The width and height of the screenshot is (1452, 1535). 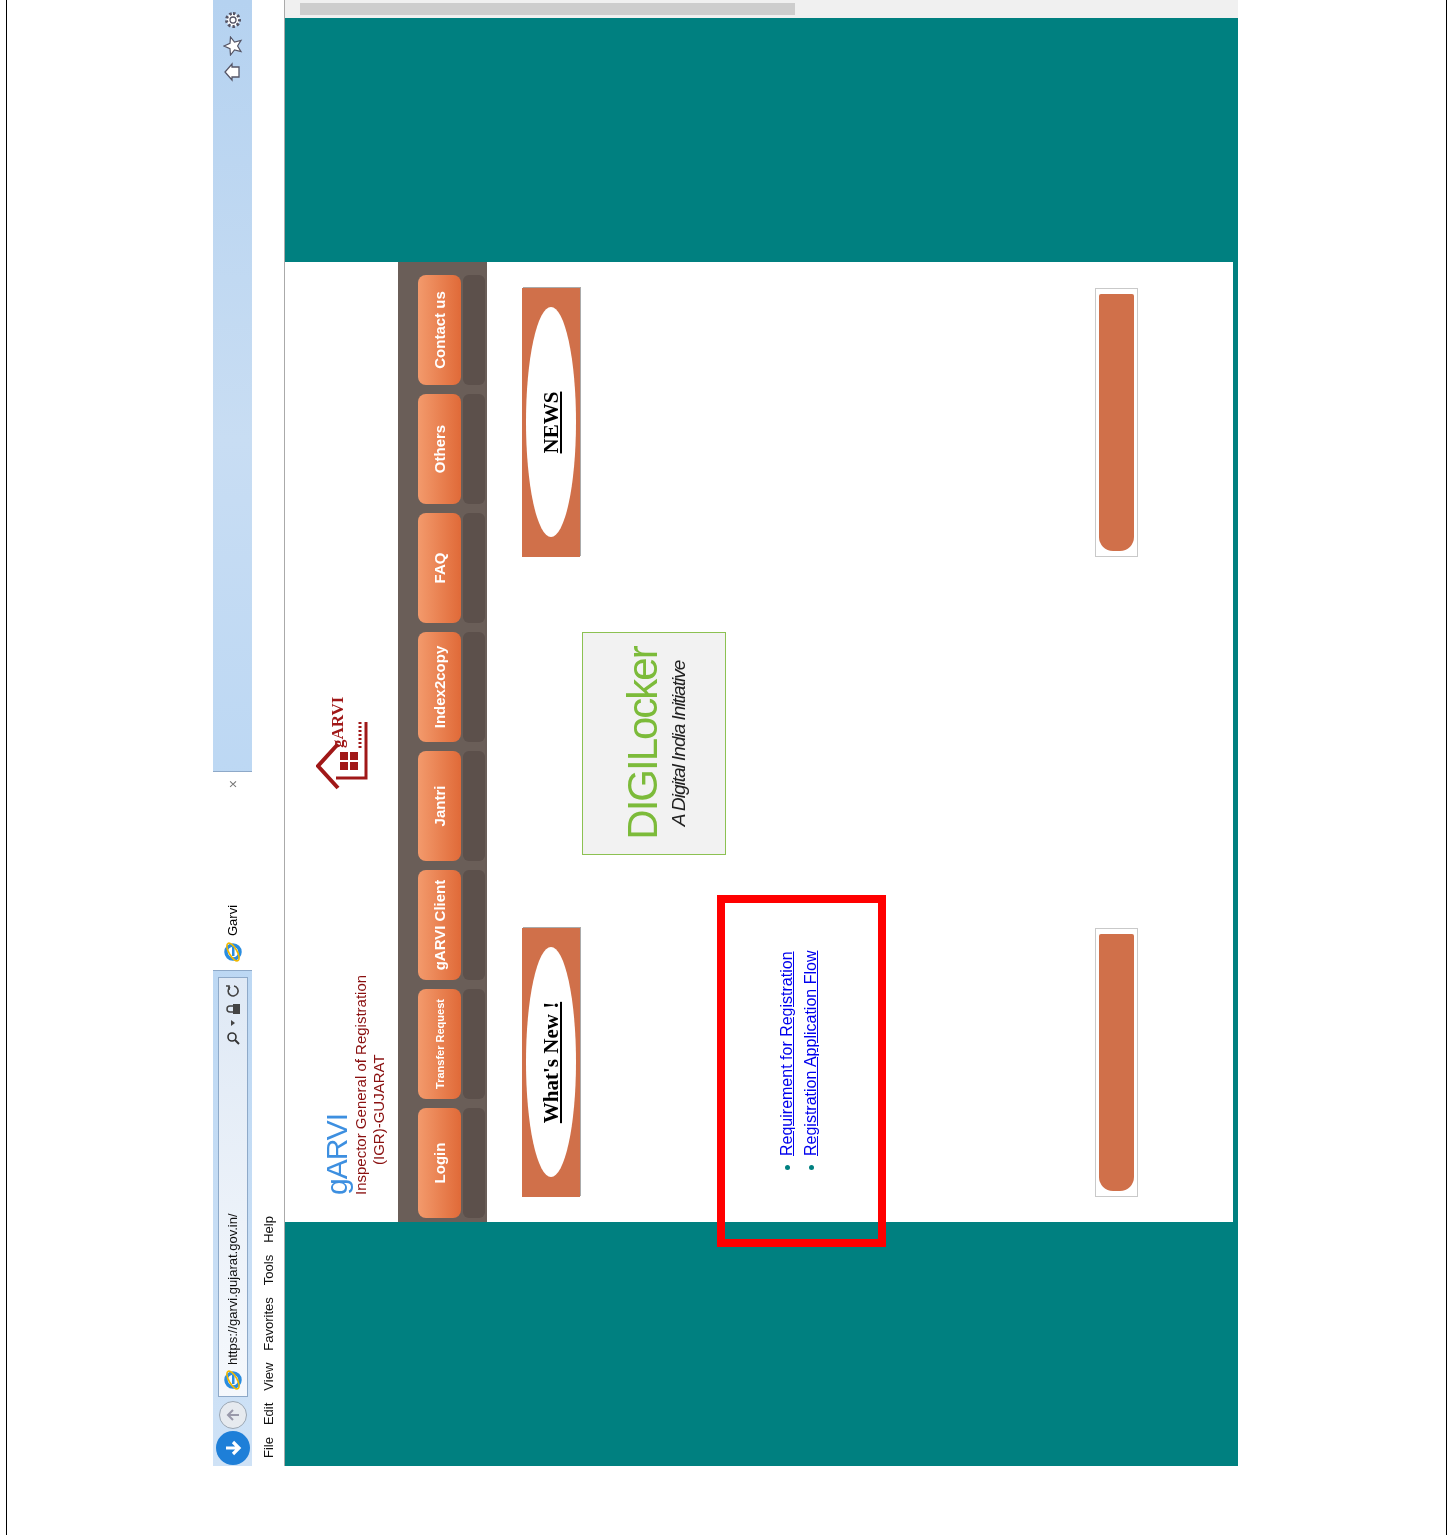 I want to click on link: Registration Application Flow, so click(x=810, y=1053).